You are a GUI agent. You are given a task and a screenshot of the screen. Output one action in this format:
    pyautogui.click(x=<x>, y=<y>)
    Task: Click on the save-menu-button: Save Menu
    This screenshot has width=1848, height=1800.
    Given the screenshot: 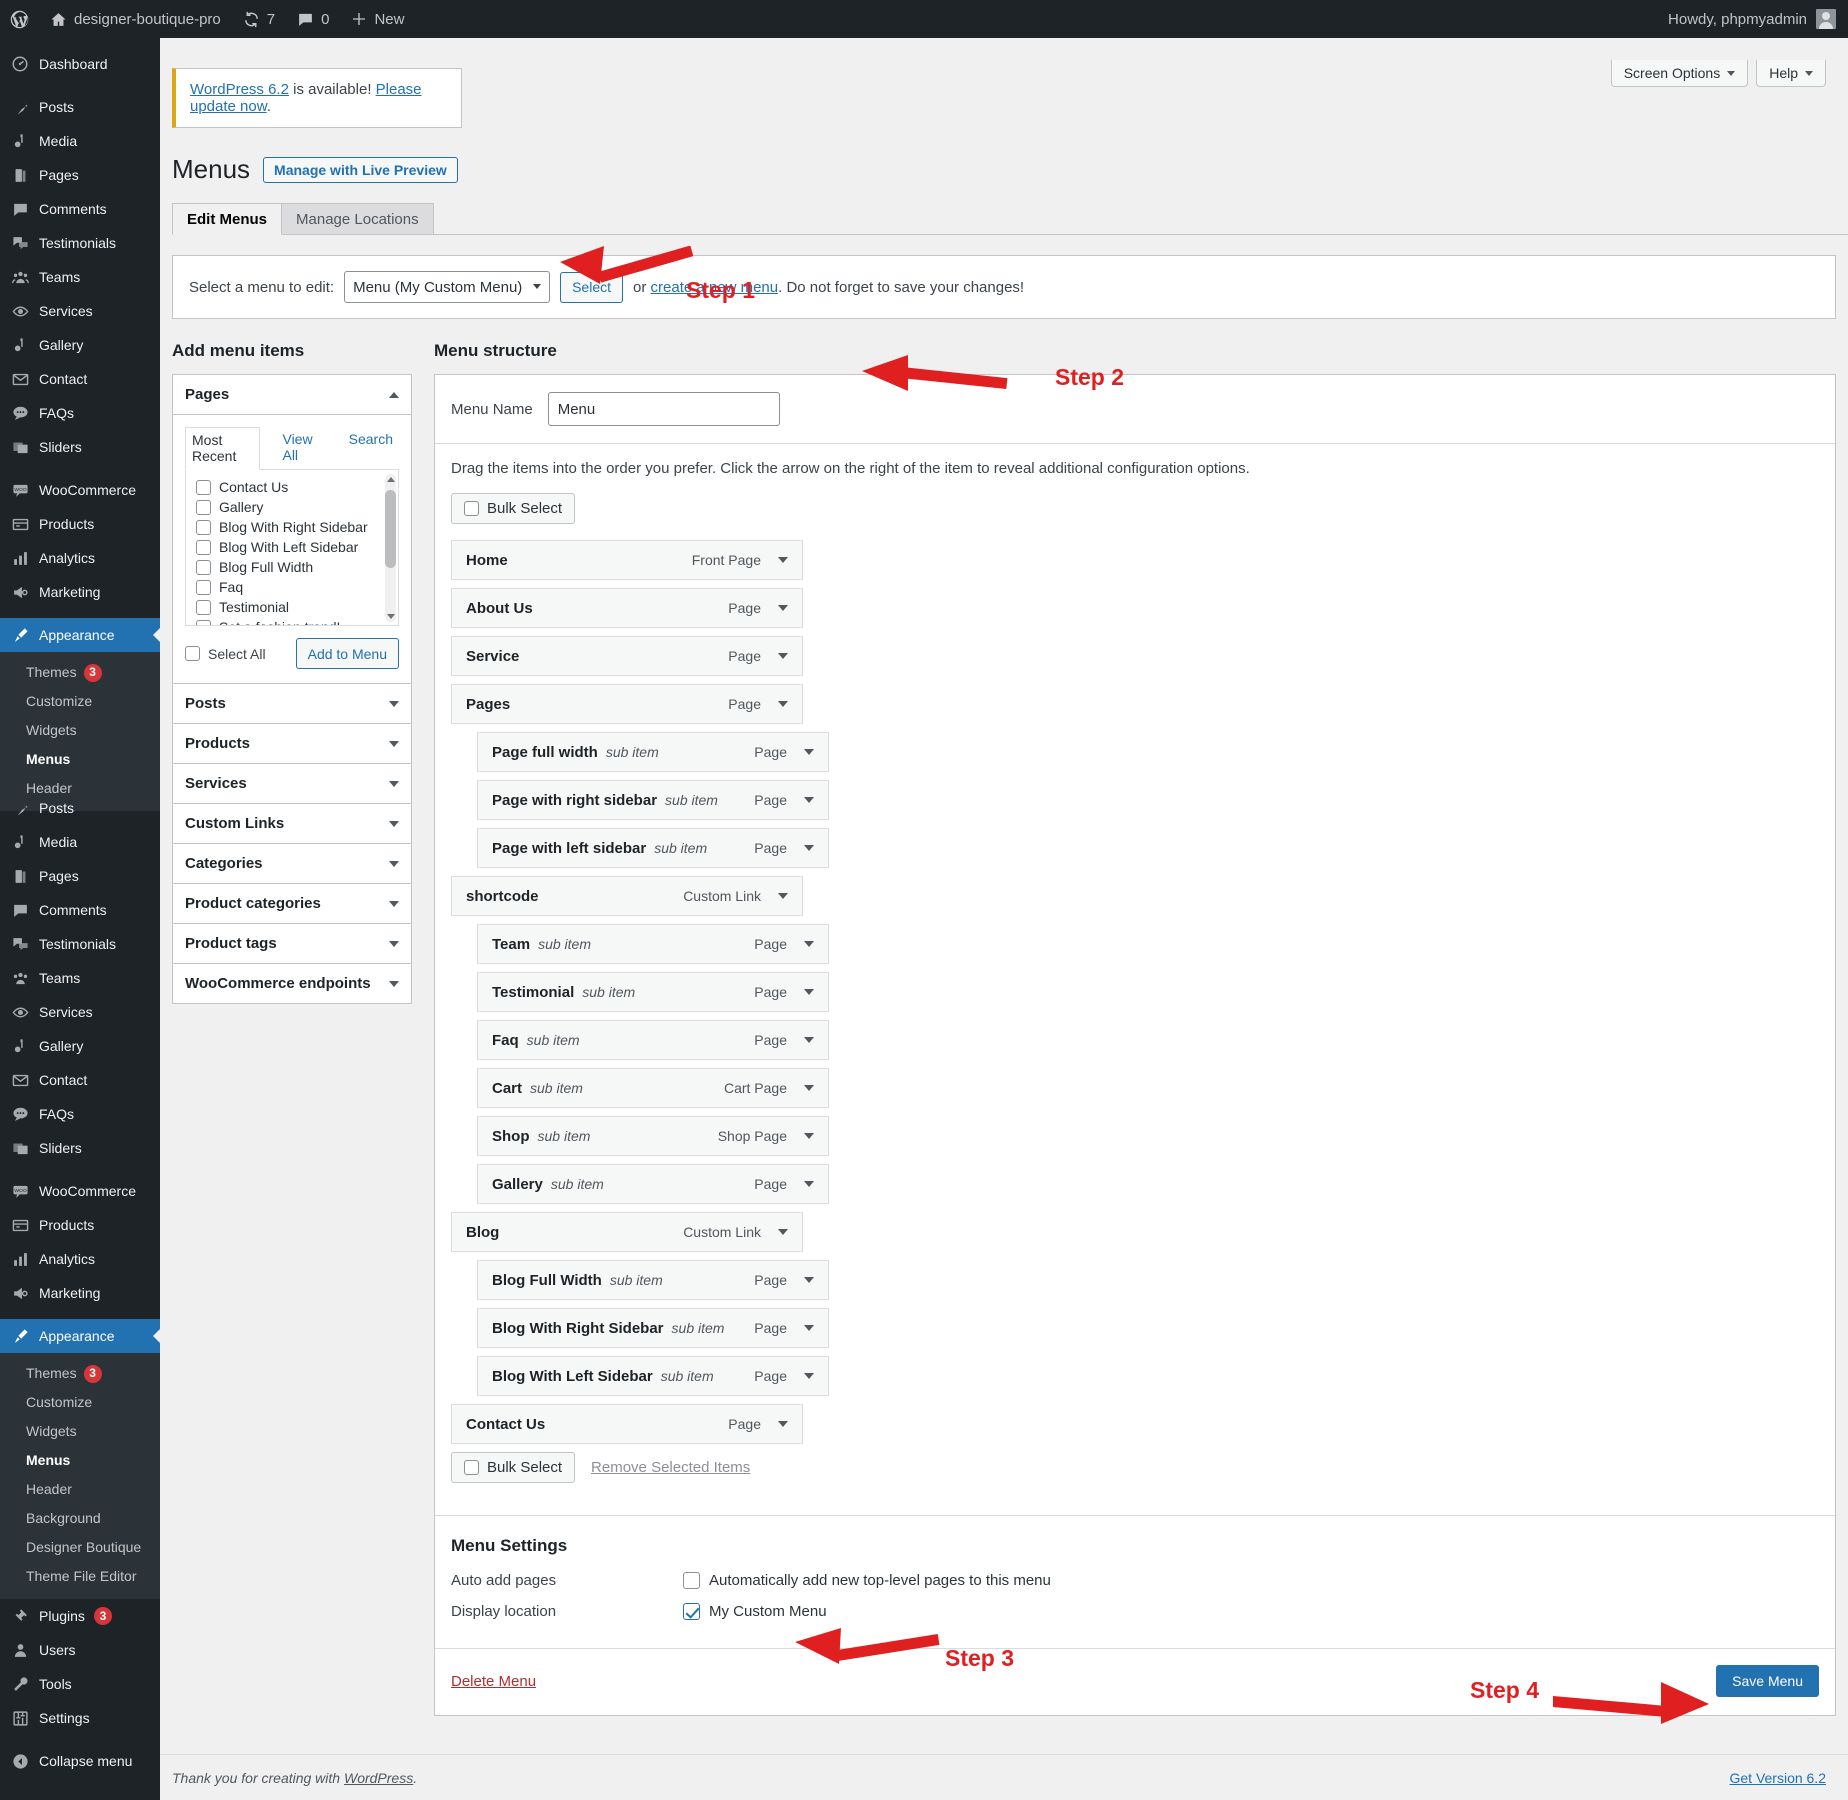 What is the action you would take?
    pyautogui.click(x=1767, y=1681)
    